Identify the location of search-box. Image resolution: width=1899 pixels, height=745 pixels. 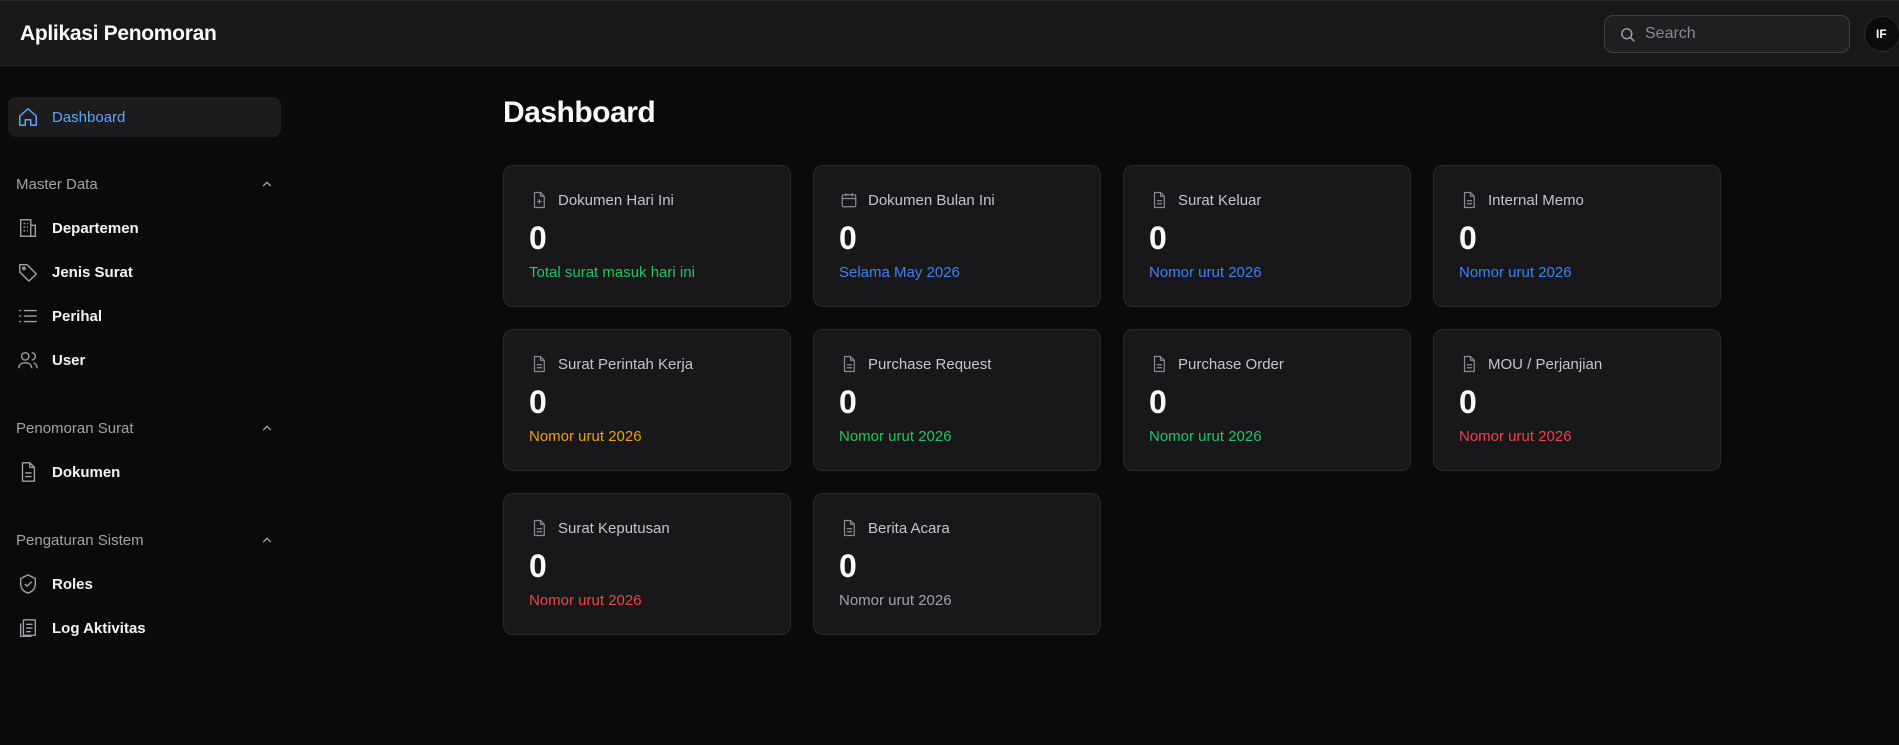
(1727, 34).